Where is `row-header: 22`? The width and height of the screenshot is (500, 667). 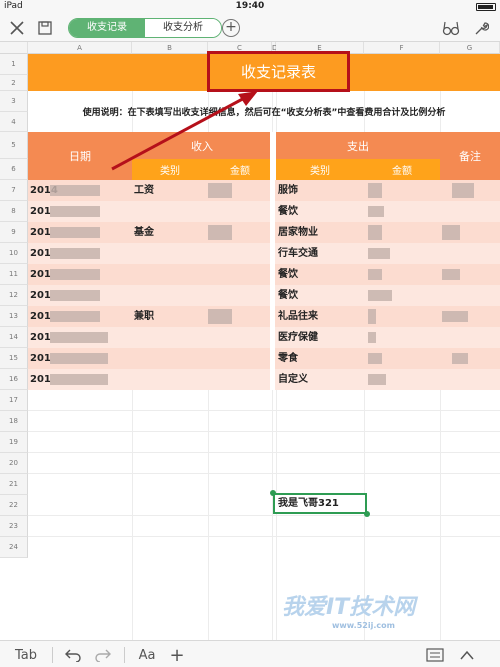 row-header: 22 is located at coordinates (14, 505).